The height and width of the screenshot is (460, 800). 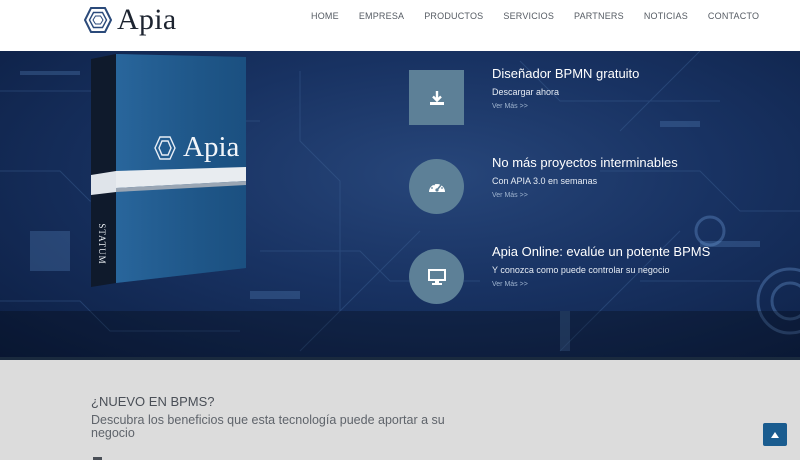 I want to click on feature-more-link-1: Ver Más >>, so click(x=510, y=106).